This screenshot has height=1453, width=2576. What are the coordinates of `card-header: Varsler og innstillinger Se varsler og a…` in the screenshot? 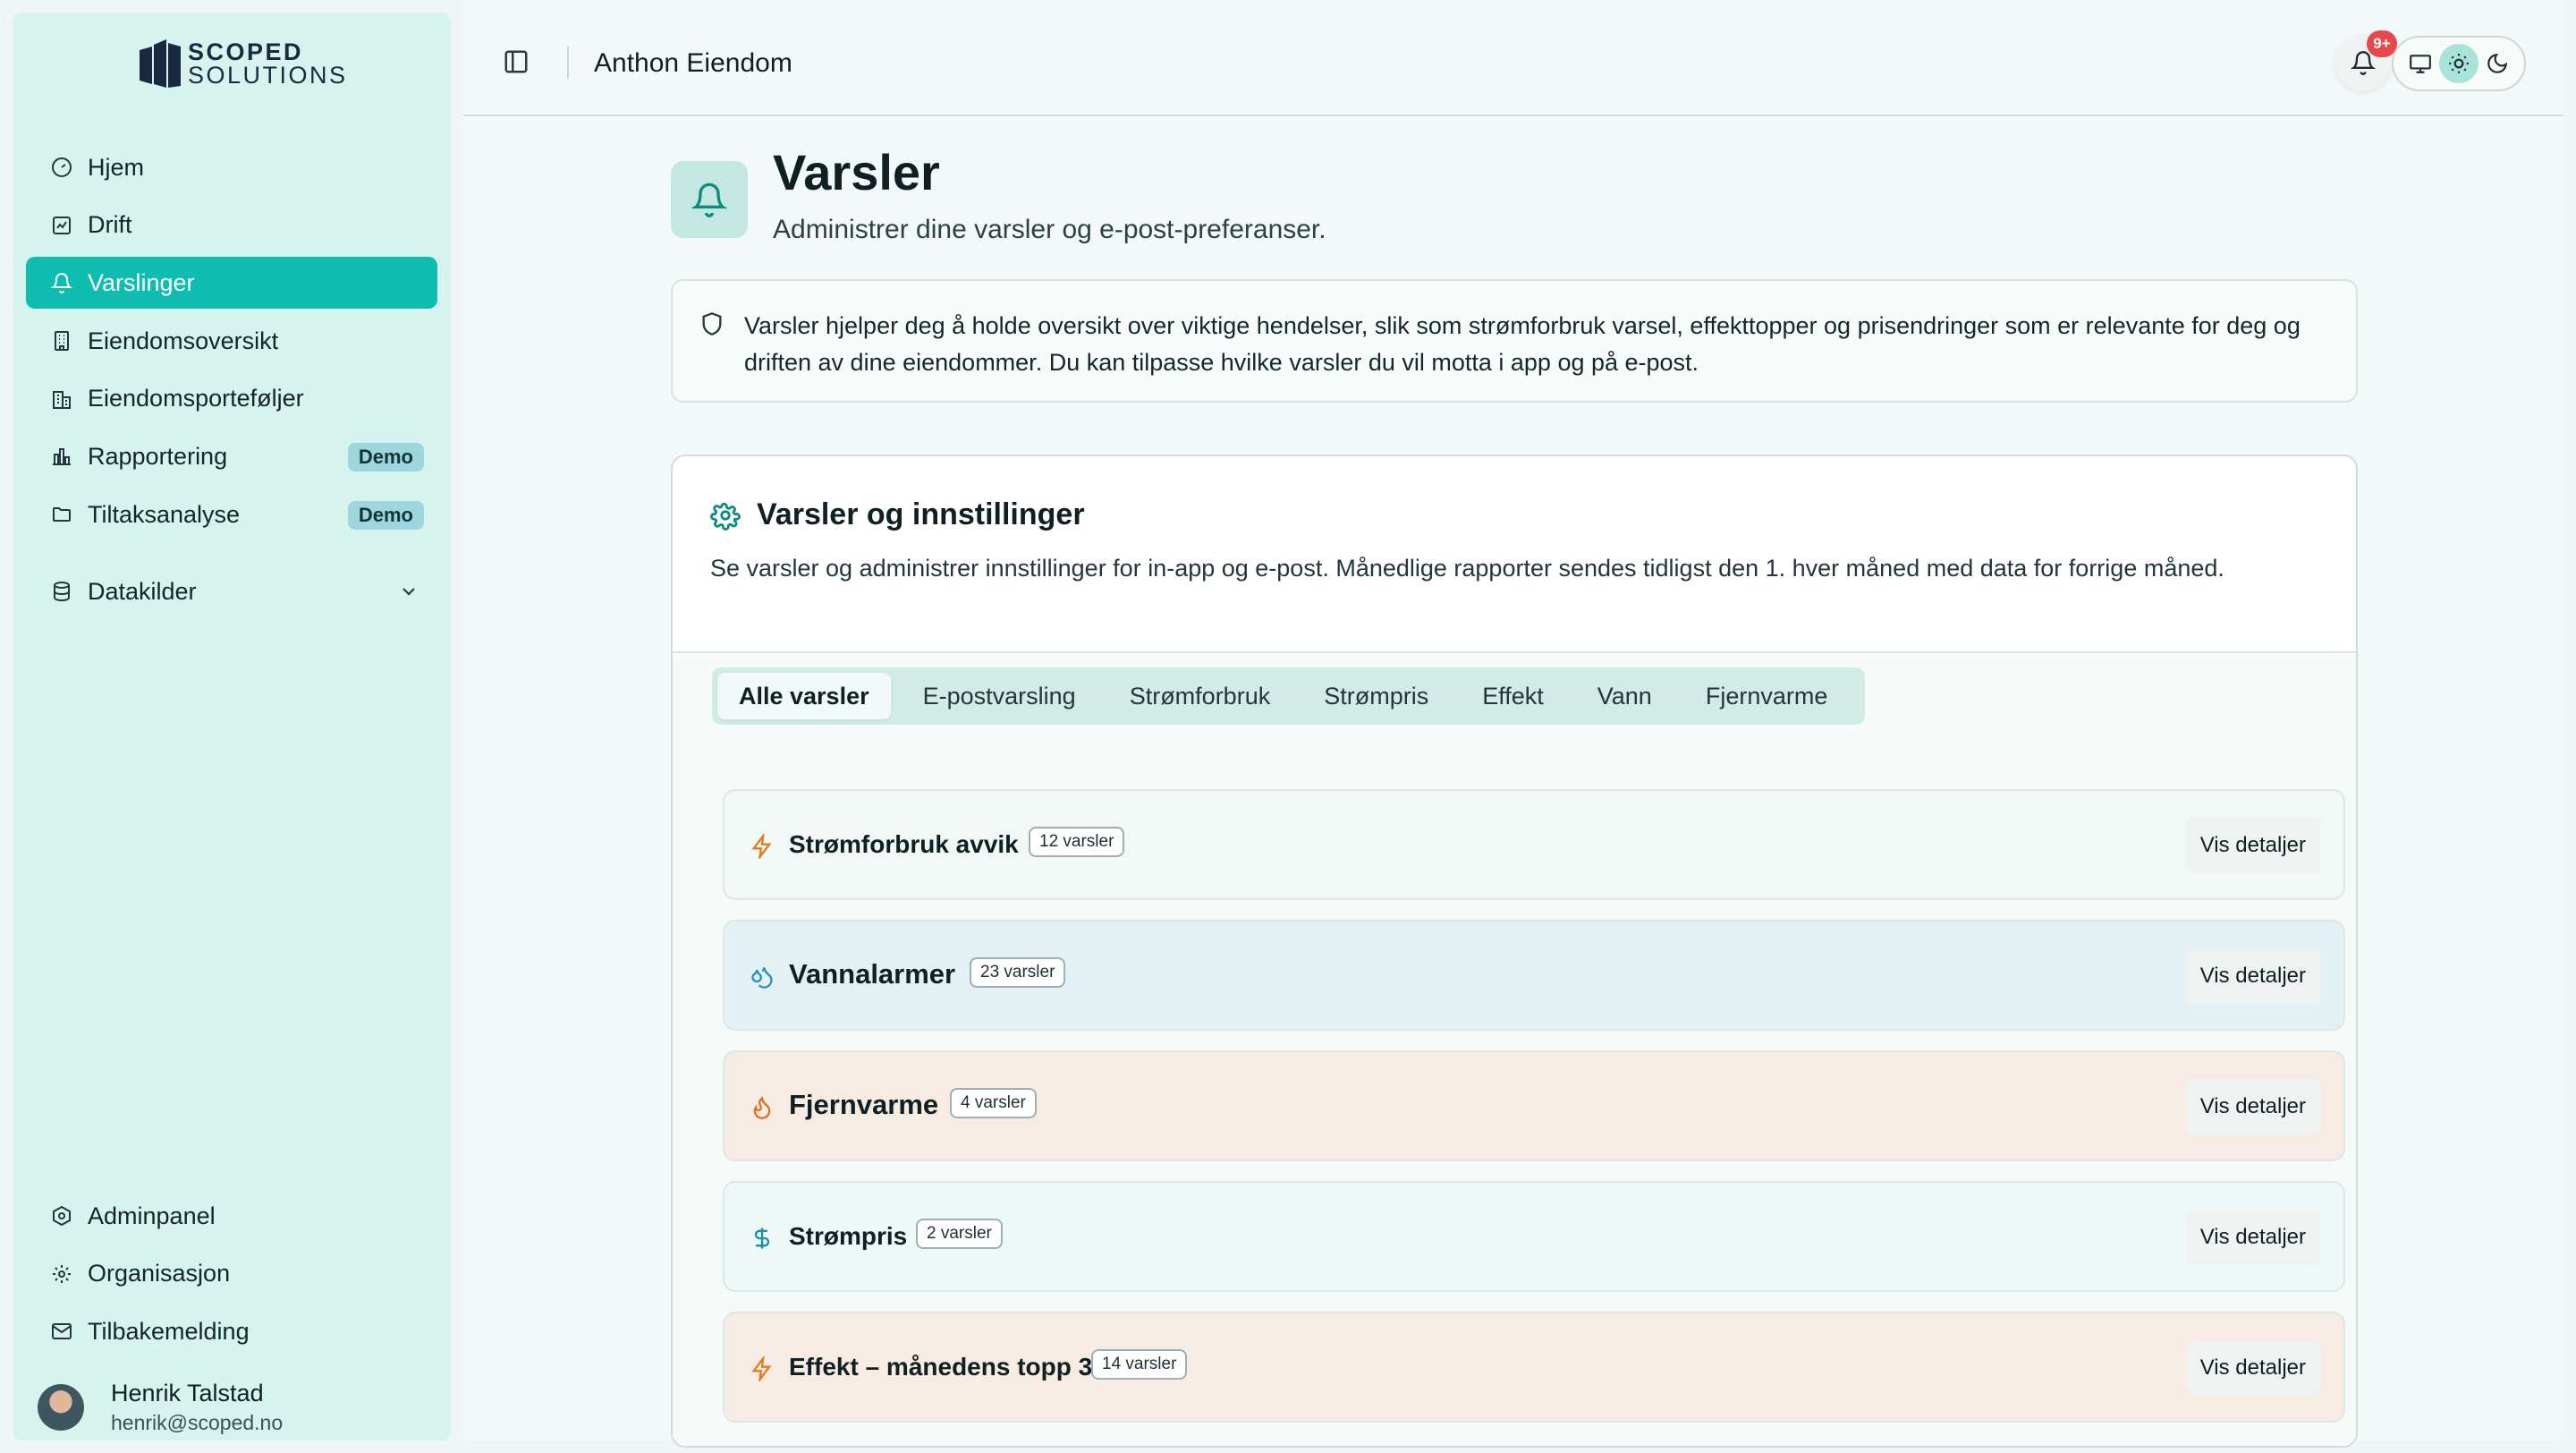 It's located at (1514, 554).